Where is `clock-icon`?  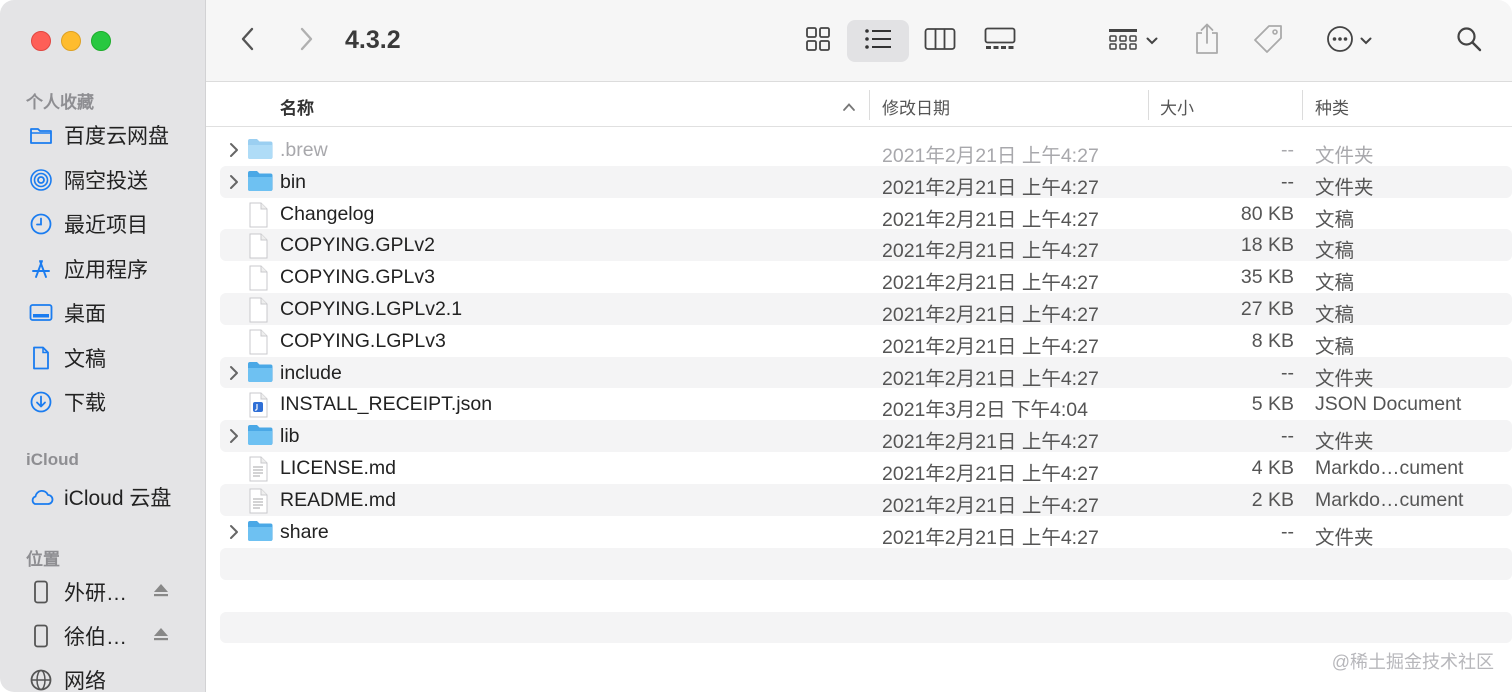 clock-icon is located at coordinates (41, 224).